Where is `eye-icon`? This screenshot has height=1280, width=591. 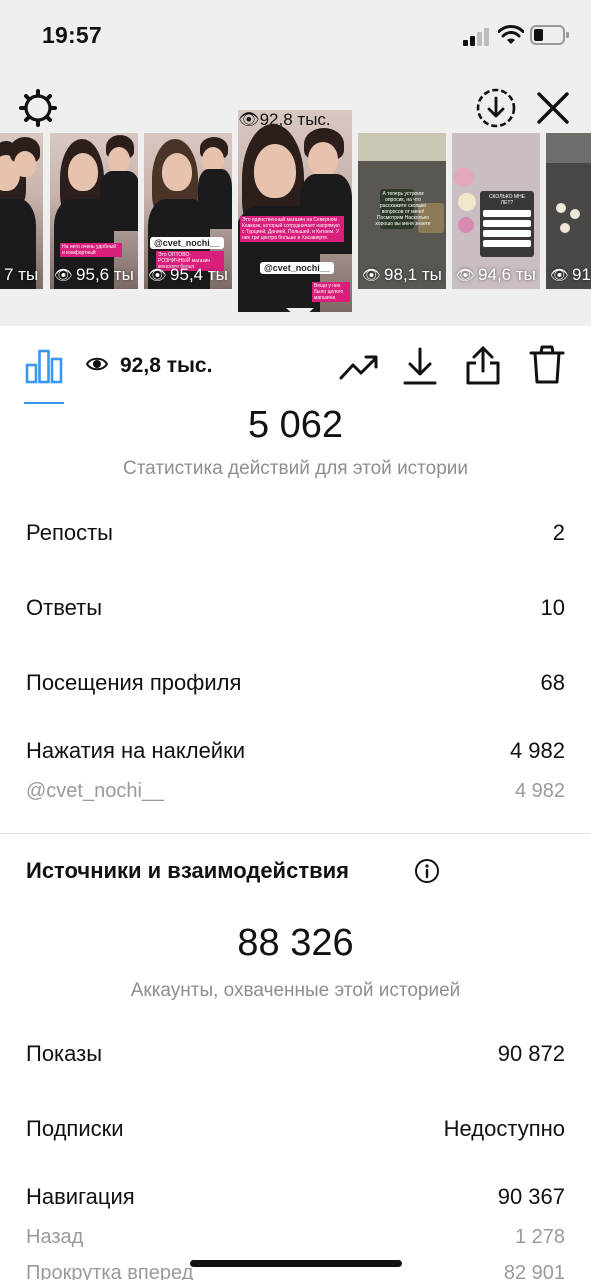
eye-icon is located at coordinates (97, 364).